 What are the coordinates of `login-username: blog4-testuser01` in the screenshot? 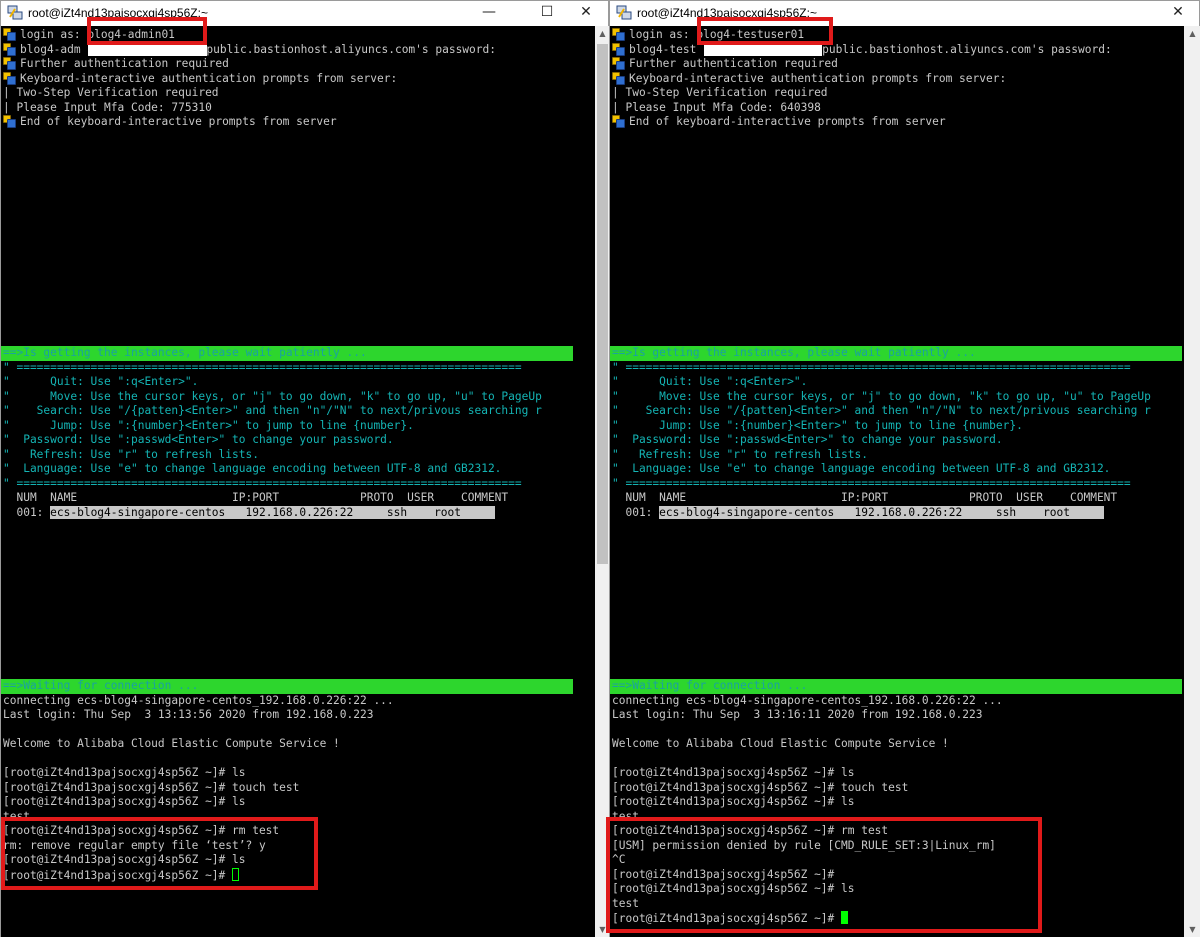 It's located at (750, 34).